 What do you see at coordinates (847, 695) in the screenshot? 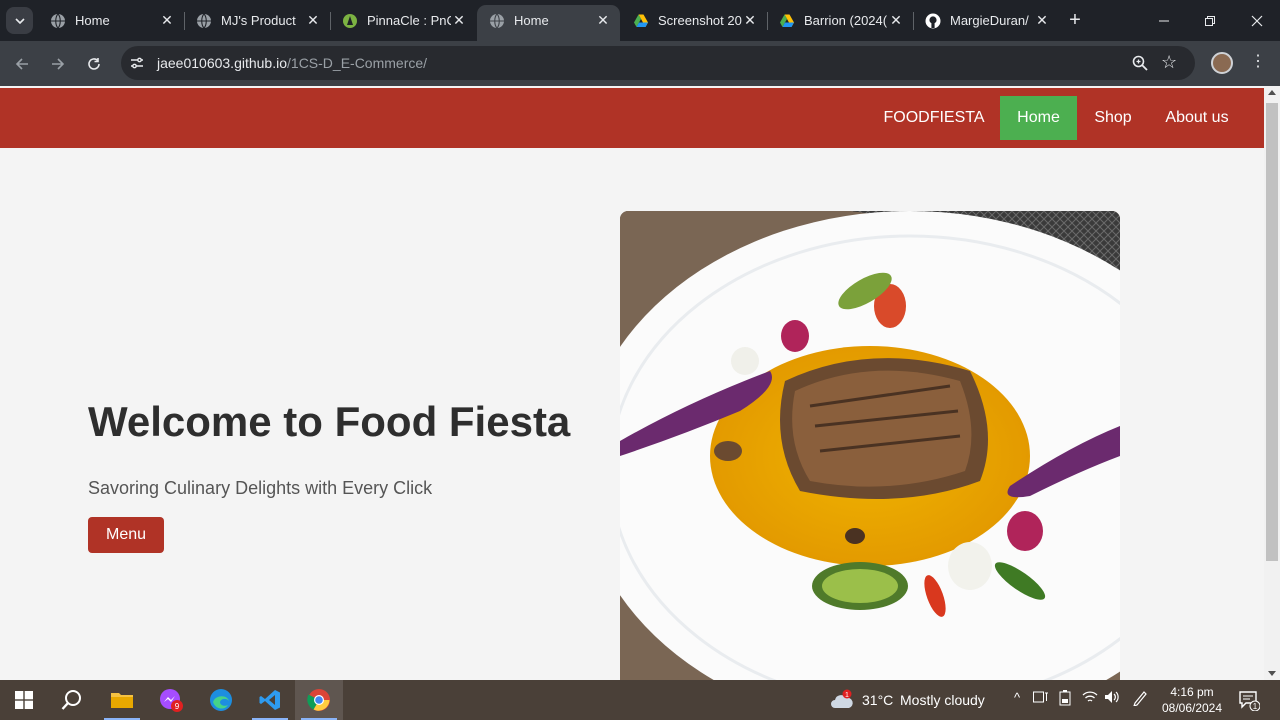
I see `weather-badge: 1` at bounding box center [847, 695].